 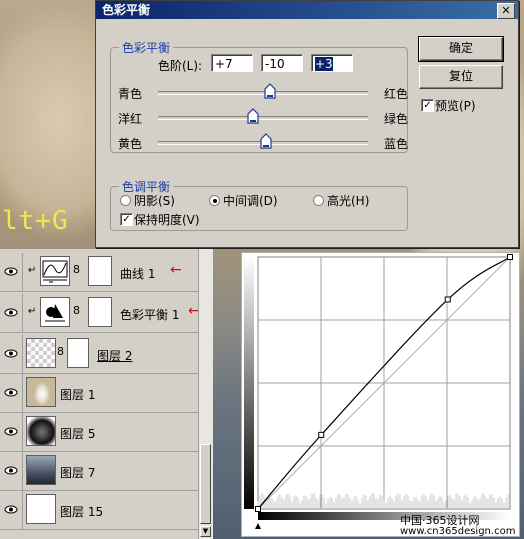 I want to click on highlights-radio, so click(x=318, y=200).